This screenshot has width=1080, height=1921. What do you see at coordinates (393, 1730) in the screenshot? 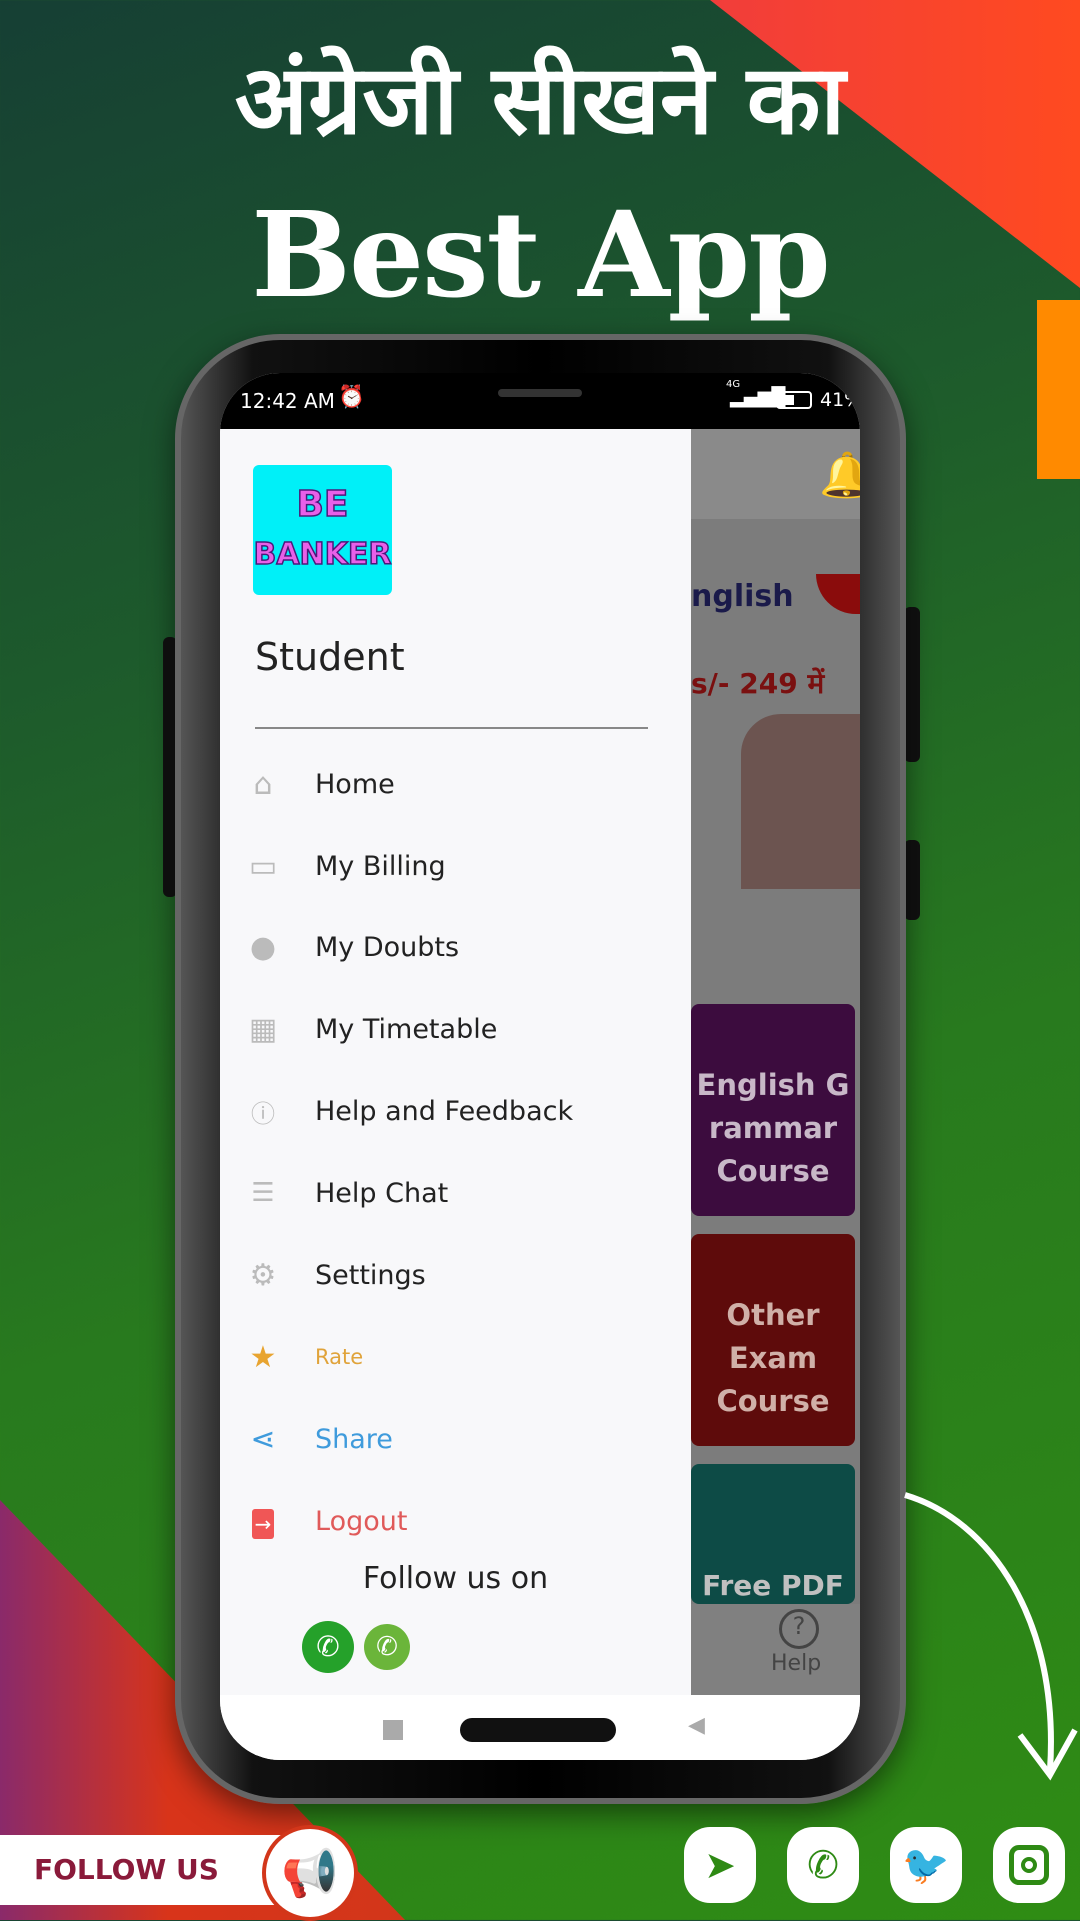
I see `recents-button` at bounding box center [393, 1730].